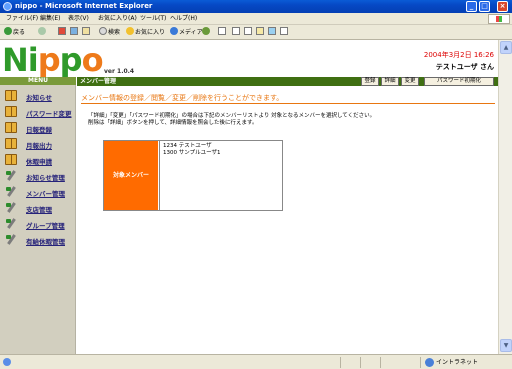 The image size is (512, 369). Describe the element at coordinates (429, 362) in the screenshot. I see `intranet-zone-icon` at that location.